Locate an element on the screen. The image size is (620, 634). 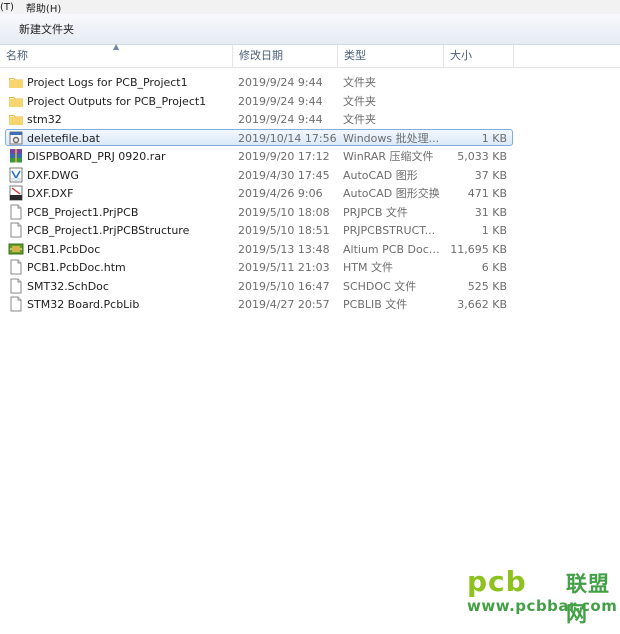
file-size: 5,033 KB is located at coordinates (482, 156).